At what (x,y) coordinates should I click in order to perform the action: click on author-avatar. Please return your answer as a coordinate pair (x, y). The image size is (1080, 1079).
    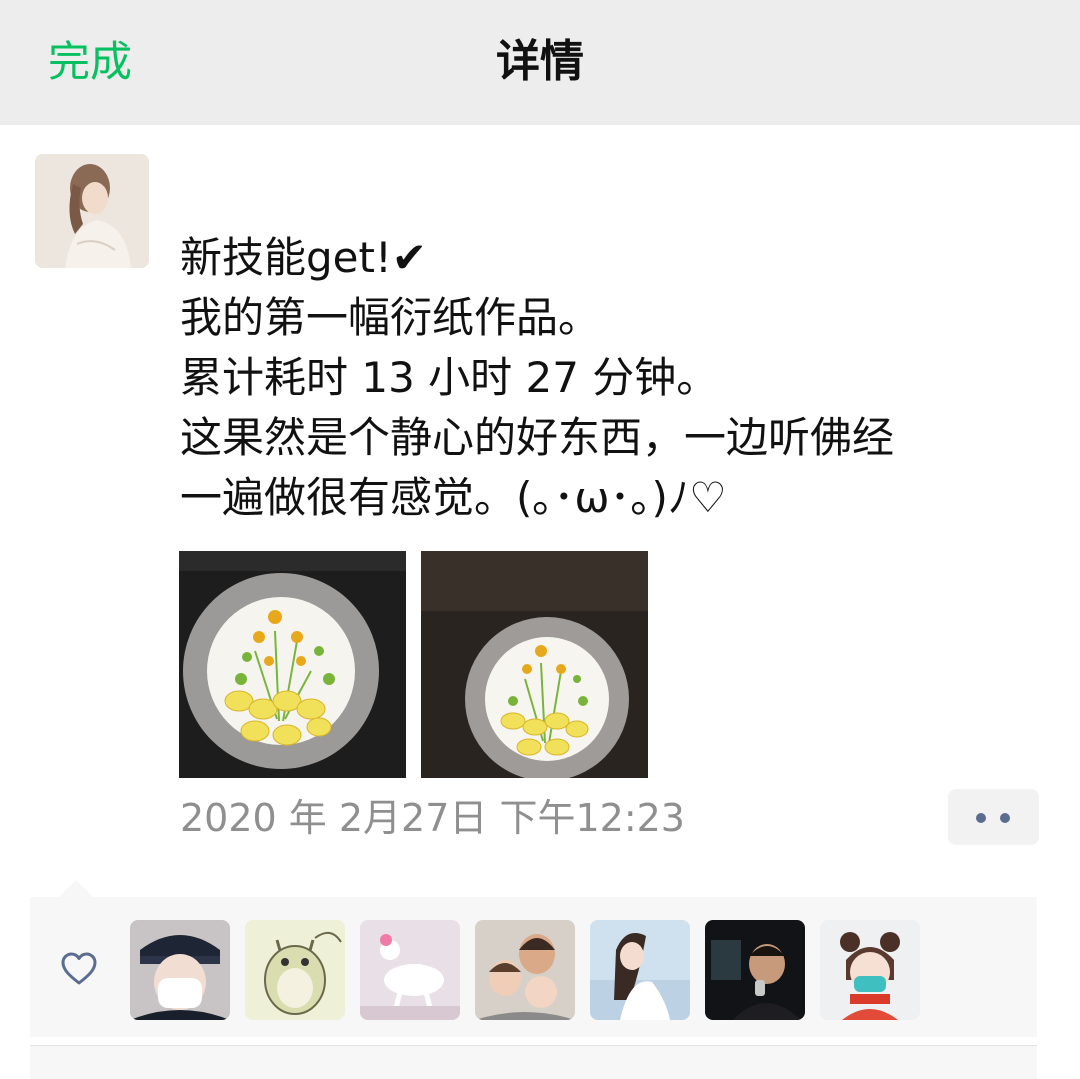
    Looking at the image, I should click on (92, 211).